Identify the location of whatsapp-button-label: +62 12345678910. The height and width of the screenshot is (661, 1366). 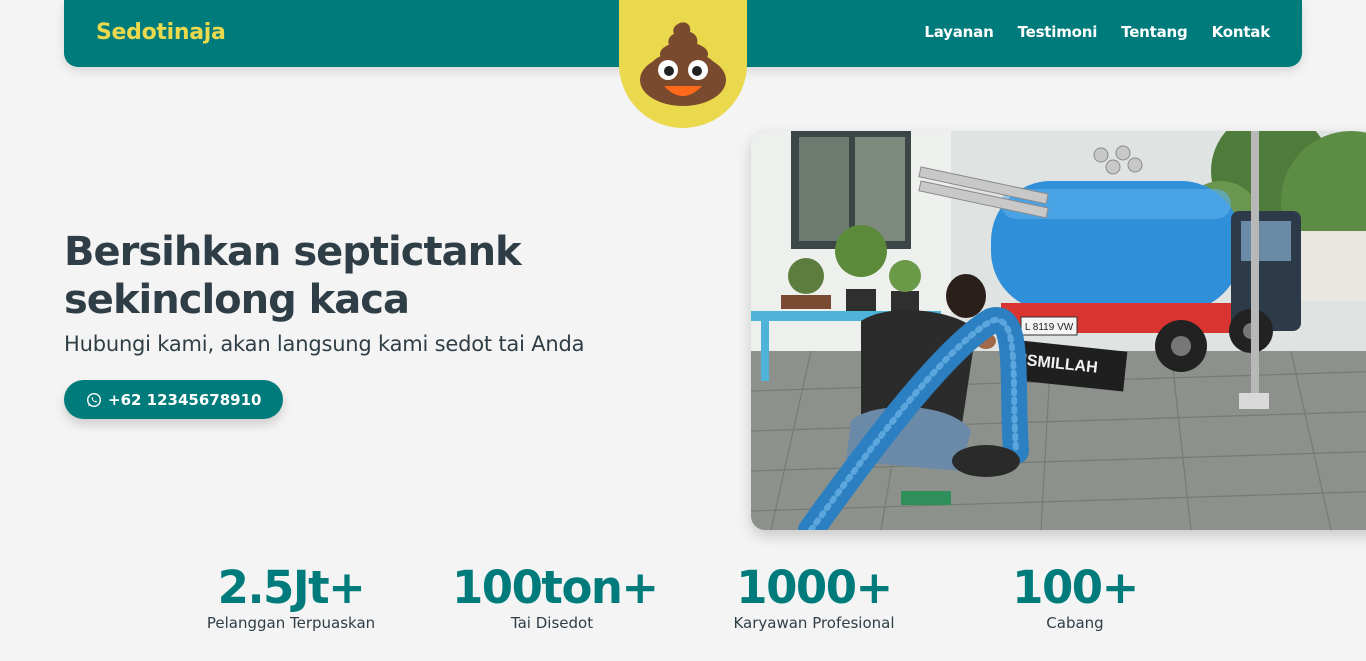
(185, 399).